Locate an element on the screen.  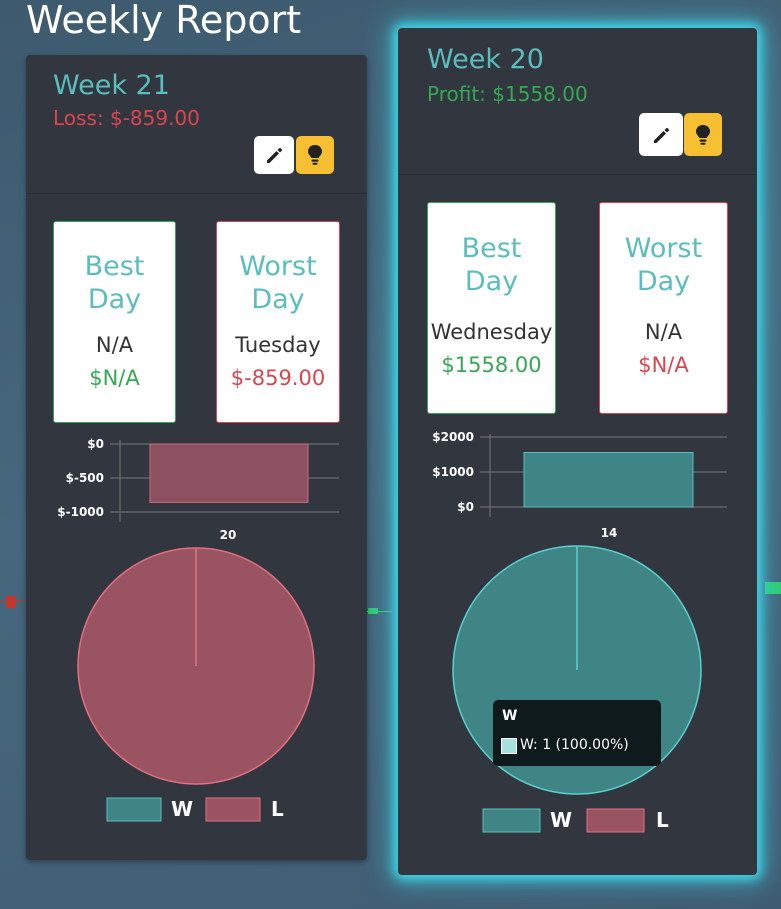
best-day-box: Best Day N/A $N/A is located at coordinates (114, 322).